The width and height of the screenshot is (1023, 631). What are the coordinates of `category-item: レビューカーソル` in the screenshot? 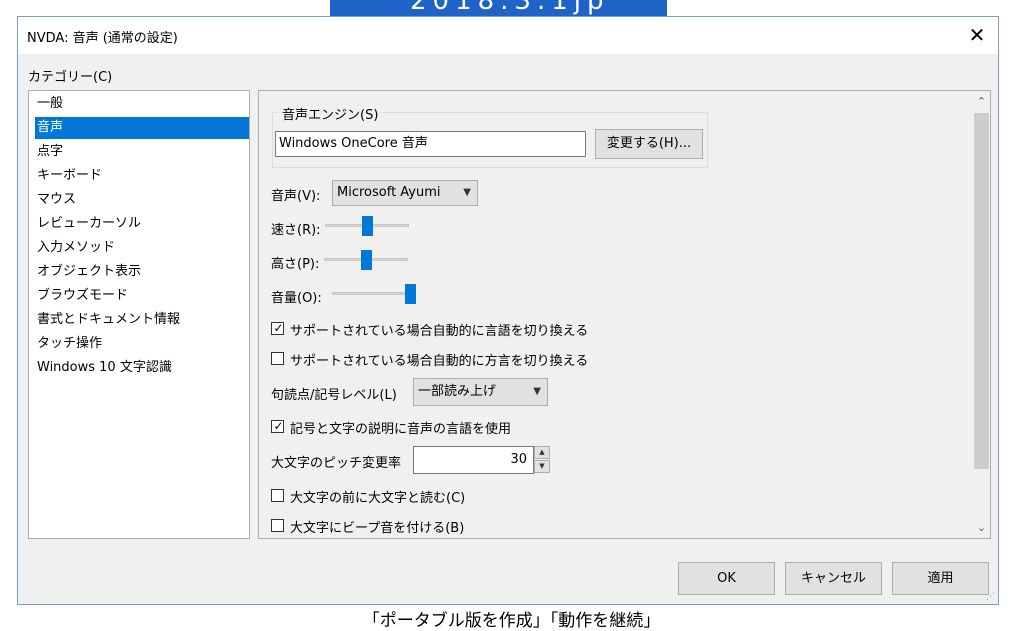 It's located at (89, 224).